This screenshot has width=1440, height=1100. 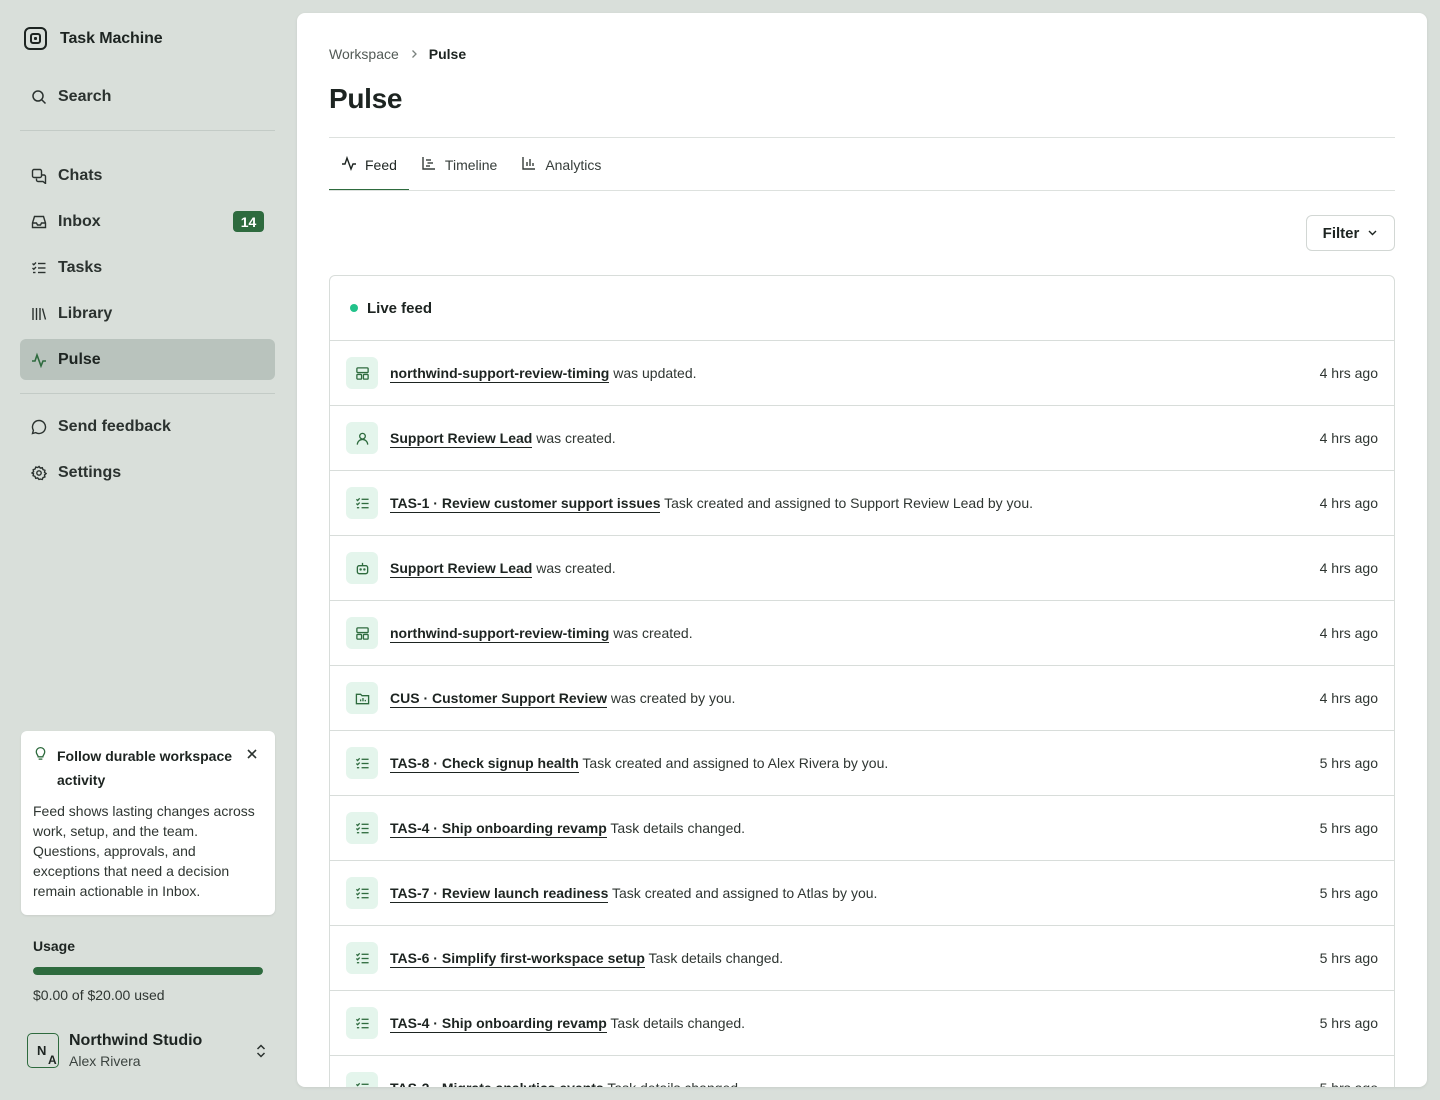 I want to click on usage-progress-fill, so click(x=148, y=971).